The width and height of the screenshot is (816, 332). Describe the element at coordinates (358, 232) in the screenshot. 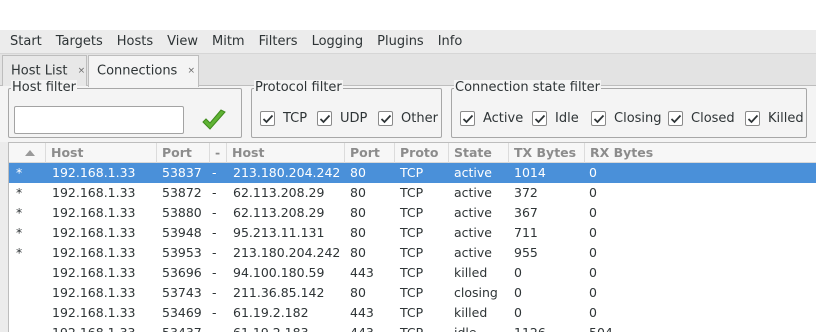

I see `cell-dest-port: 80` at that location.